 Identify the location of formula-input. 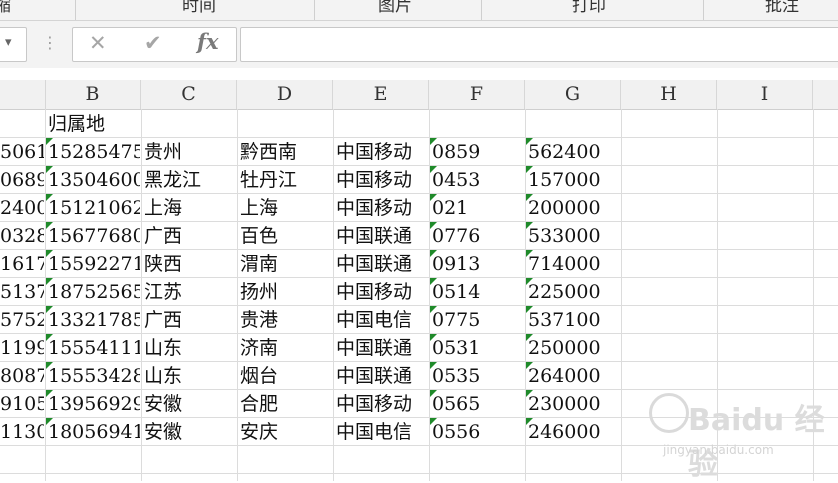
(539, 44).